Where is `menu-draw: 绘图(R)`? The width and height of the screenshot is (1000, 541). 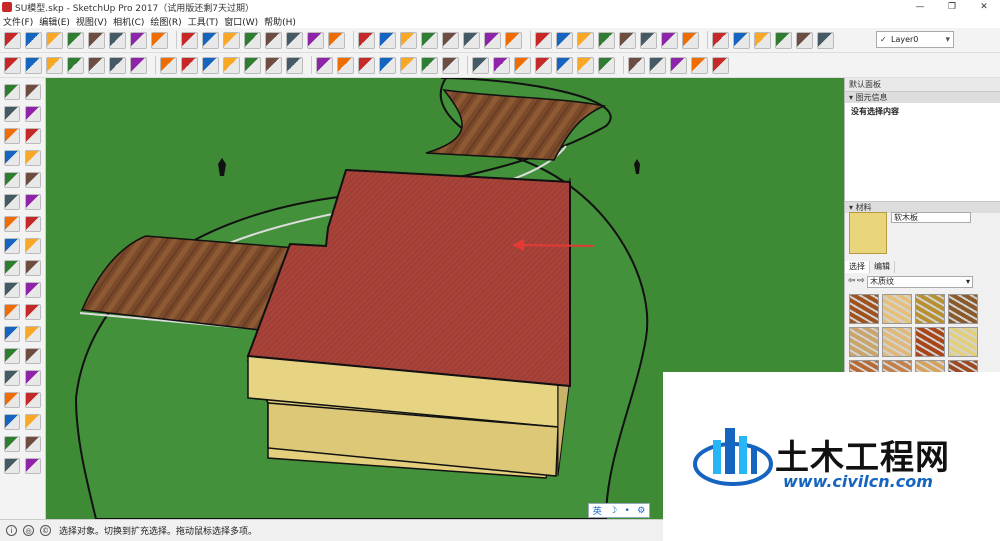 menu-draw: 绘图(R) is located at coordinates (165, 21).